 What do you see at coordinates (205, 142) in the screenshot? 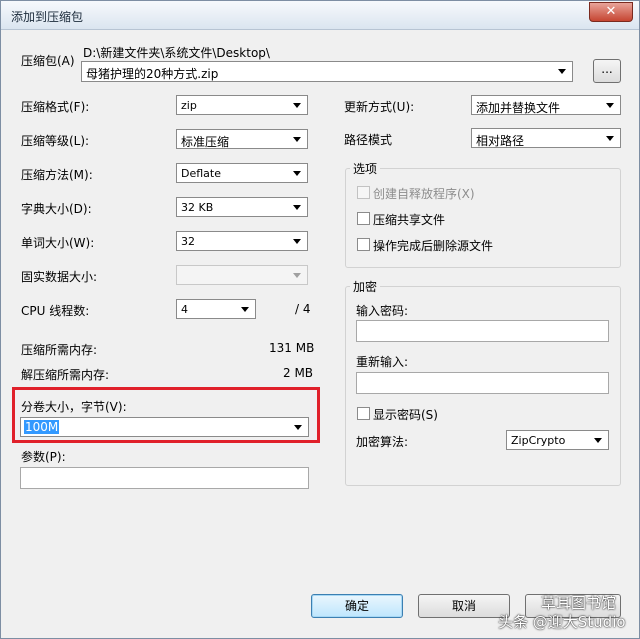
I see `level-value: 标准压缩` at bounding box center [205, 142].